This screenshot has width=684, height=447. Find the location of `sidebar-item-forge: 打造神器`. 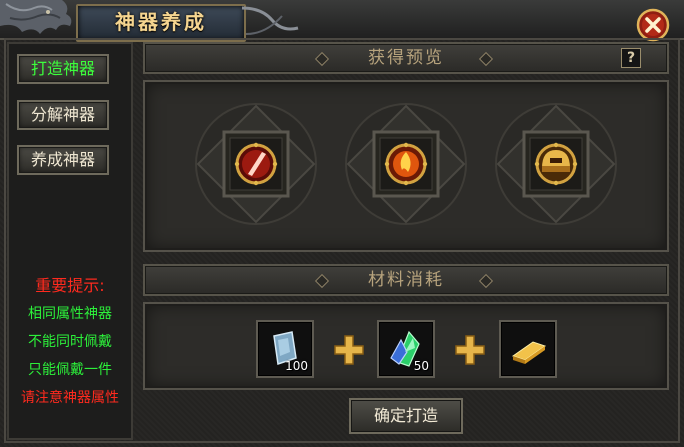

sidebar-item-forge: 打造神器 is located at coordinates (63, 69).